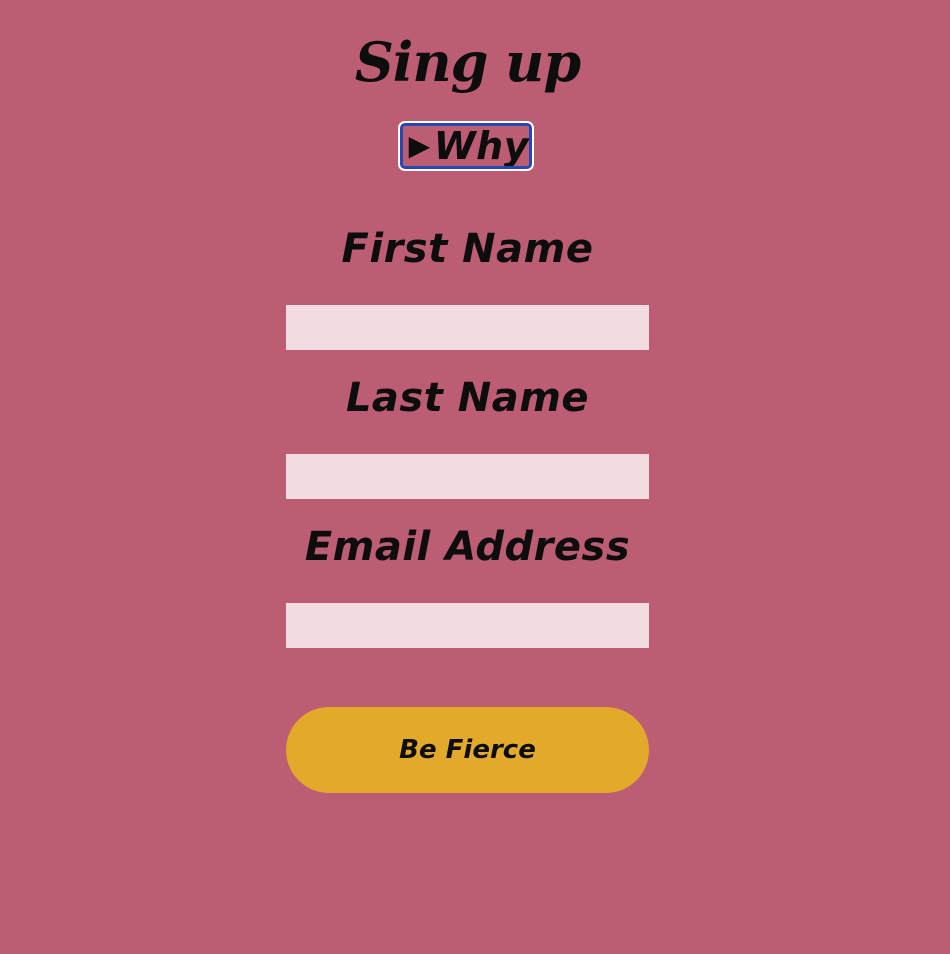 This screenshot has width=950, height=954. I want to click on why-disclosure-label: Why, so click(481, 146).